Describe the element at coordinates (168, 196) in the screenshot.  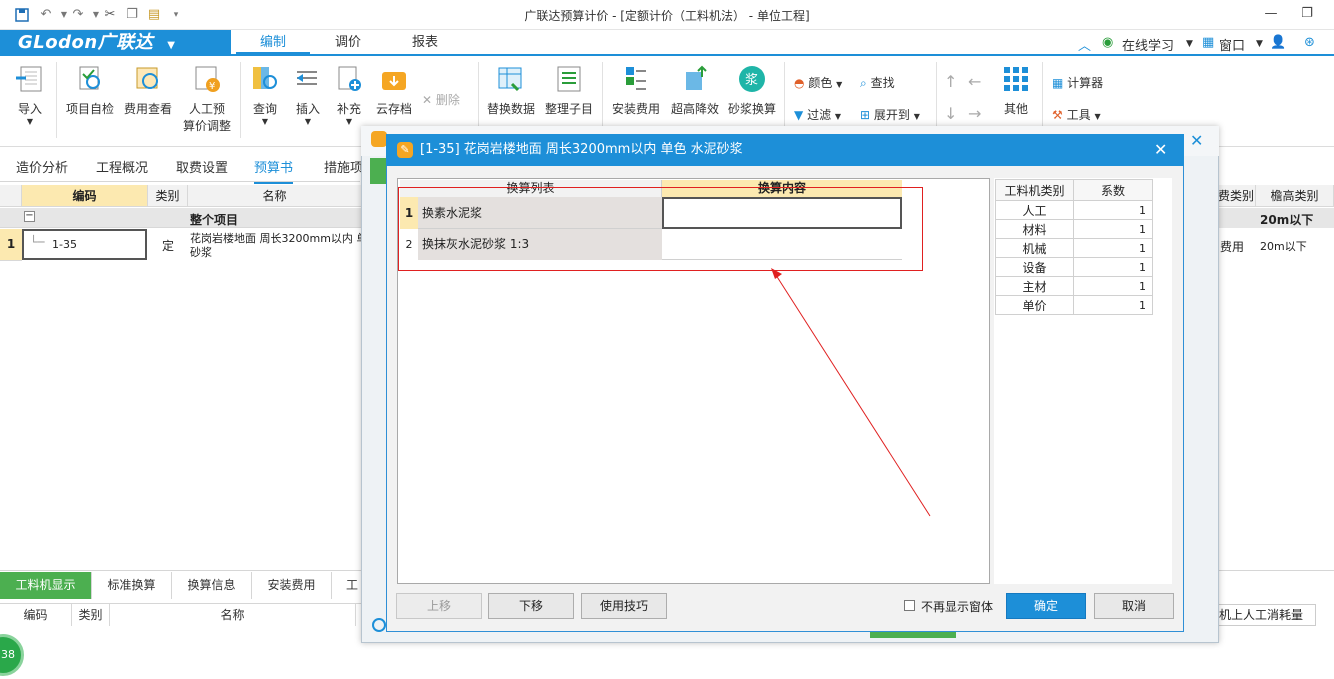
I see `col-type: 类别` at that location.